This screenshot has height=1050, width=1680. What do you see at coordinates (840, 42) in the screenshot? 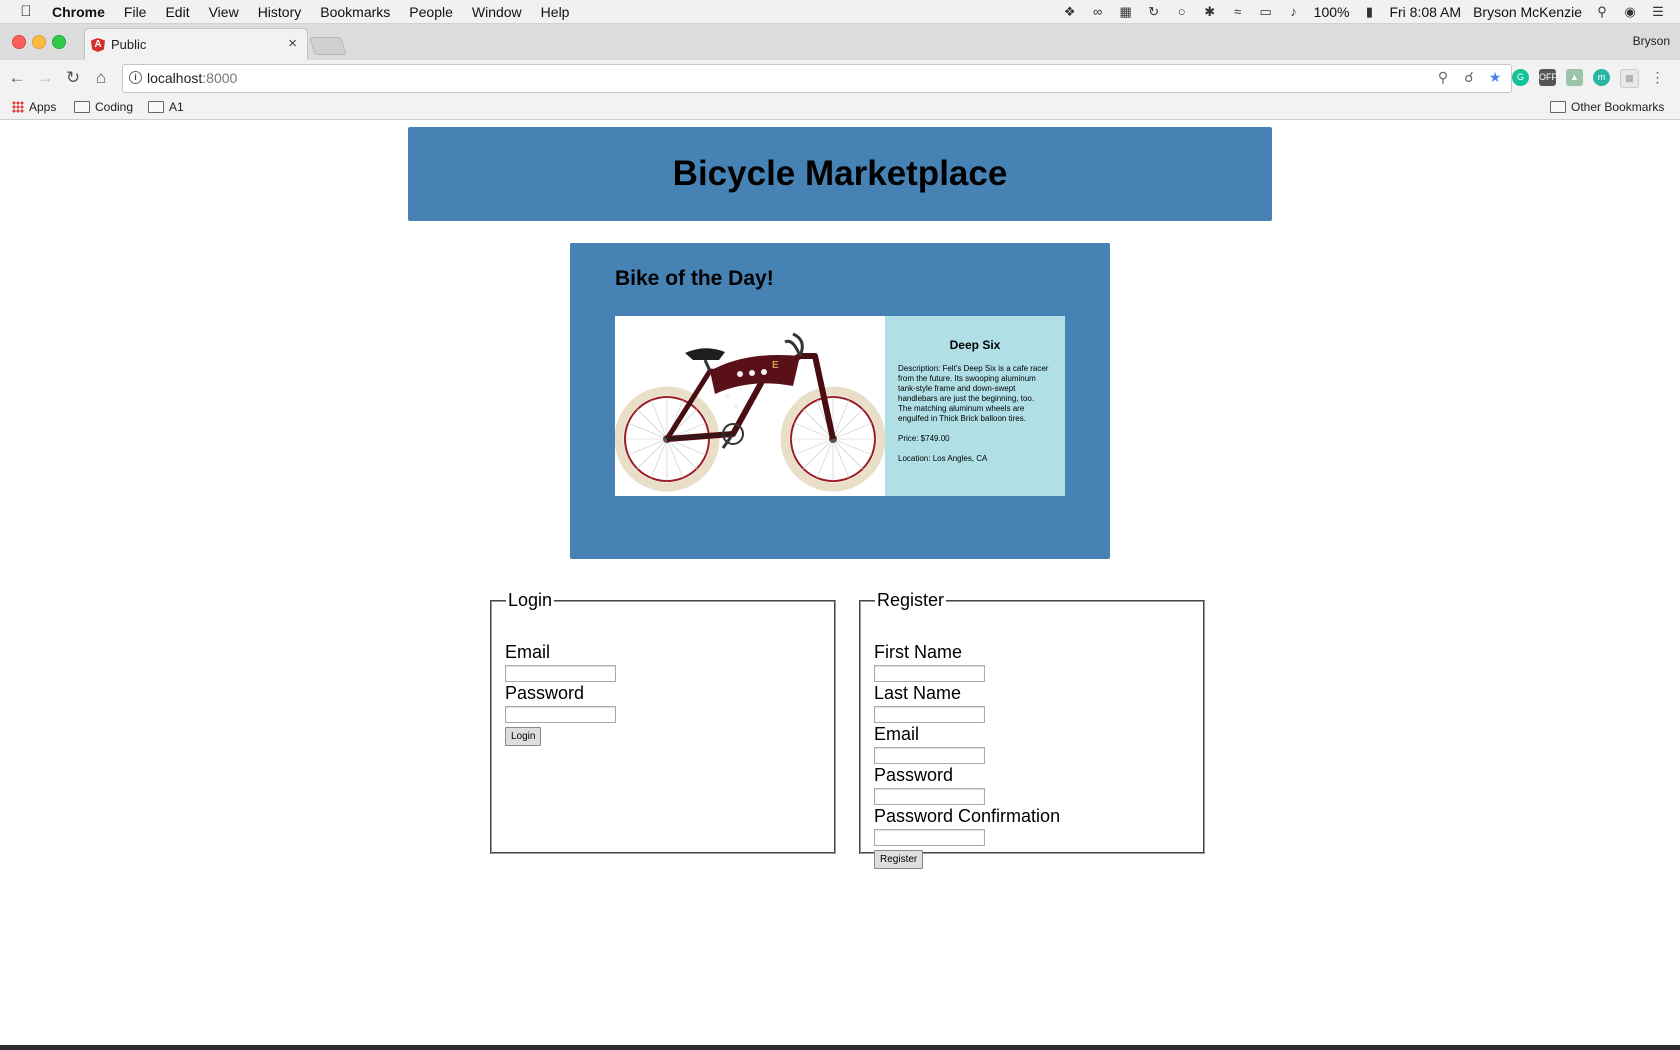
I see `tab-strip: A Public × Bryson` at bounding box center [840, 42].